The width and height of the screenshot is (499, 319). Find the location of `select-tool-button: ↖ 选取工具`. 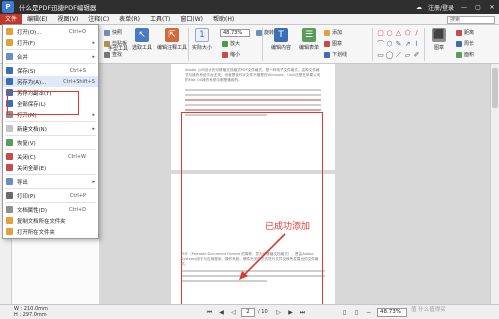

select-tool-button: ↖ 选取工具 is located at coordinates (142, 39).